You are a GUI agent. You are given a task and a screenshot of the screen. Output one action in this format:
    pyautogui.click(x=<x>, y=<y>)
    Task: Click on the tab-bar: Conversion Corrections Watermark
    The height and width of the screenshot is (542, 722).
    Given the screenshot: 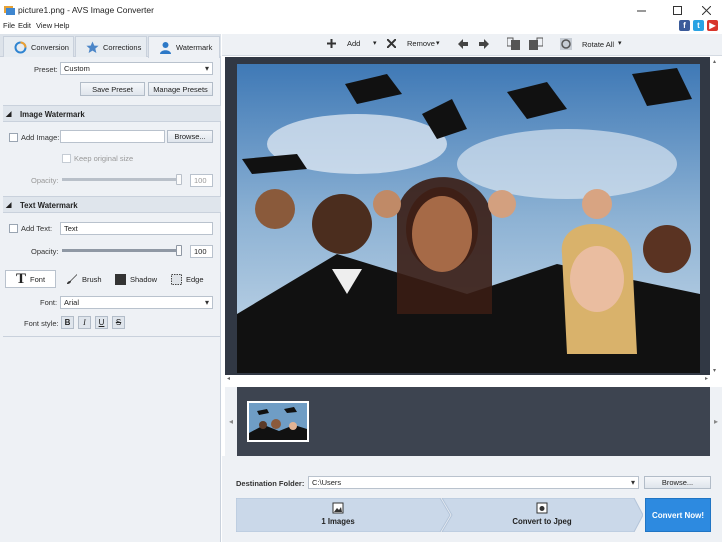 What is the action you would take?
    pyautogui.click(x=110, y=46)
    